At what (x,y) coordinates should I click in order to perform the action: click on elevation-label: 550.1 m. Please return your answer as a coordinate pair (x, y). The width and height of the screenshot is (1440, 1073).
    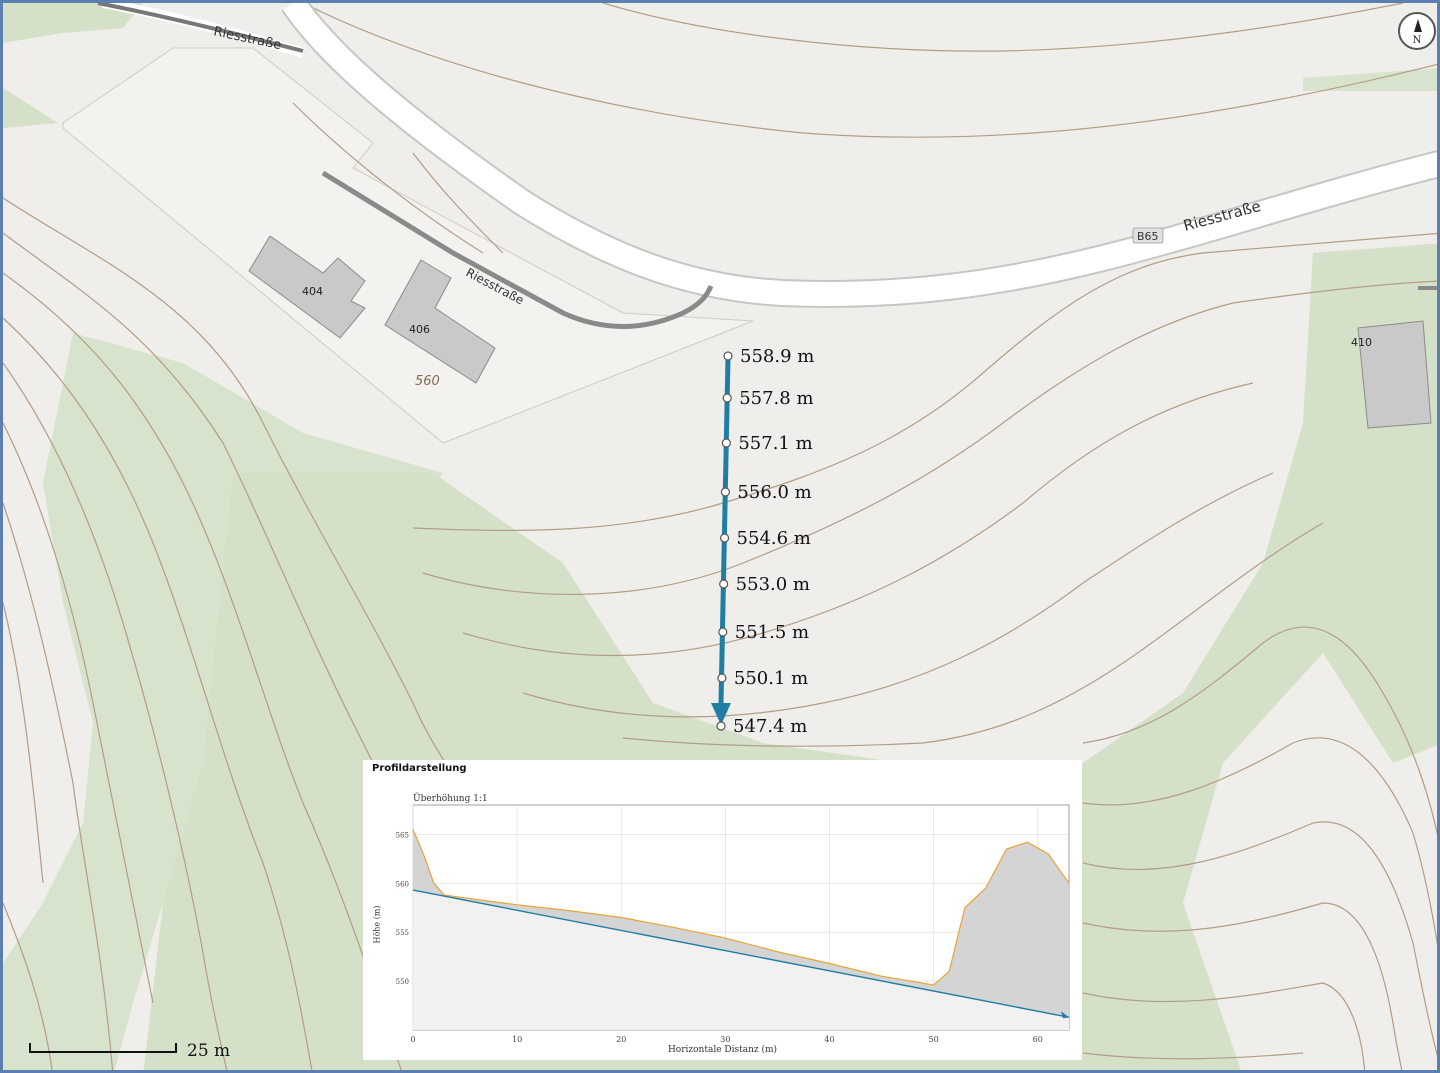
    Looking at the image, I should click on (771, 678).